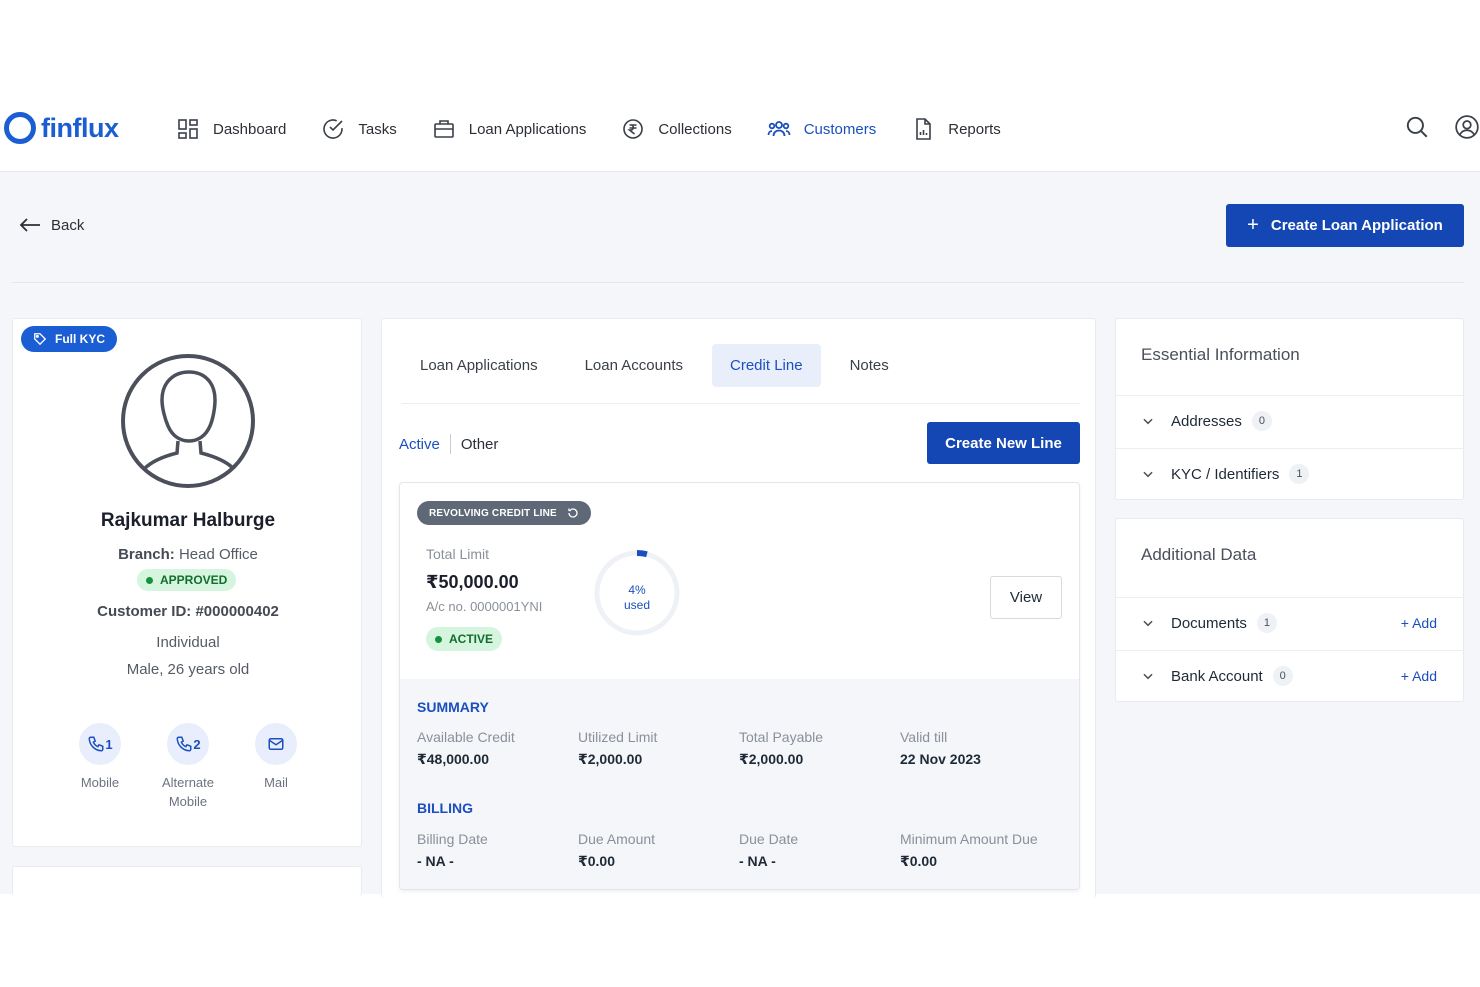 This screenshot has width=1480, height=987. Describe the element at coordinates (940, 759) in the screenshot. I see `cell-value: 22 Nov 2023` at that location.